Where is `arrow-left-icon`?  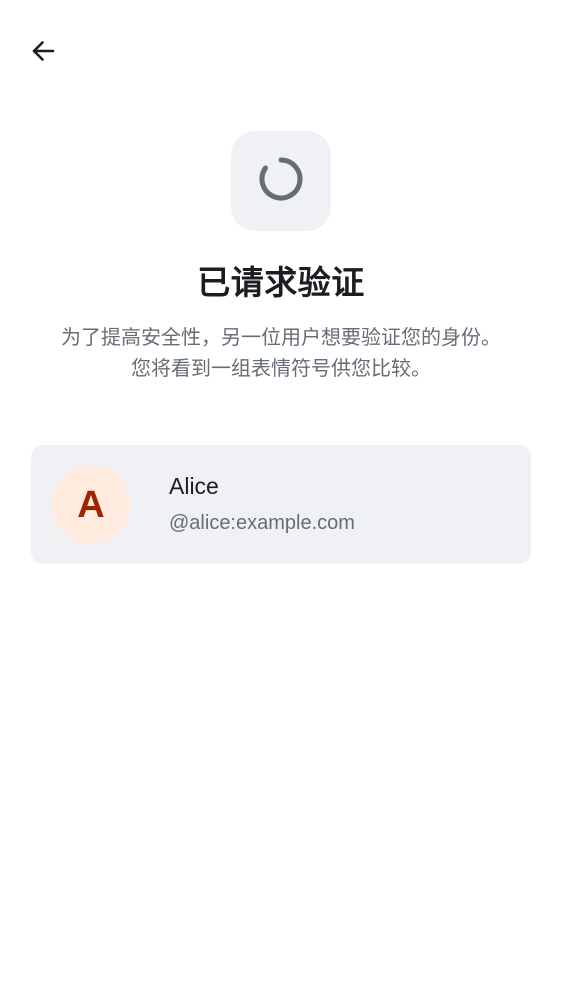 arrow-left-icon is located at coordinates (43, 51).